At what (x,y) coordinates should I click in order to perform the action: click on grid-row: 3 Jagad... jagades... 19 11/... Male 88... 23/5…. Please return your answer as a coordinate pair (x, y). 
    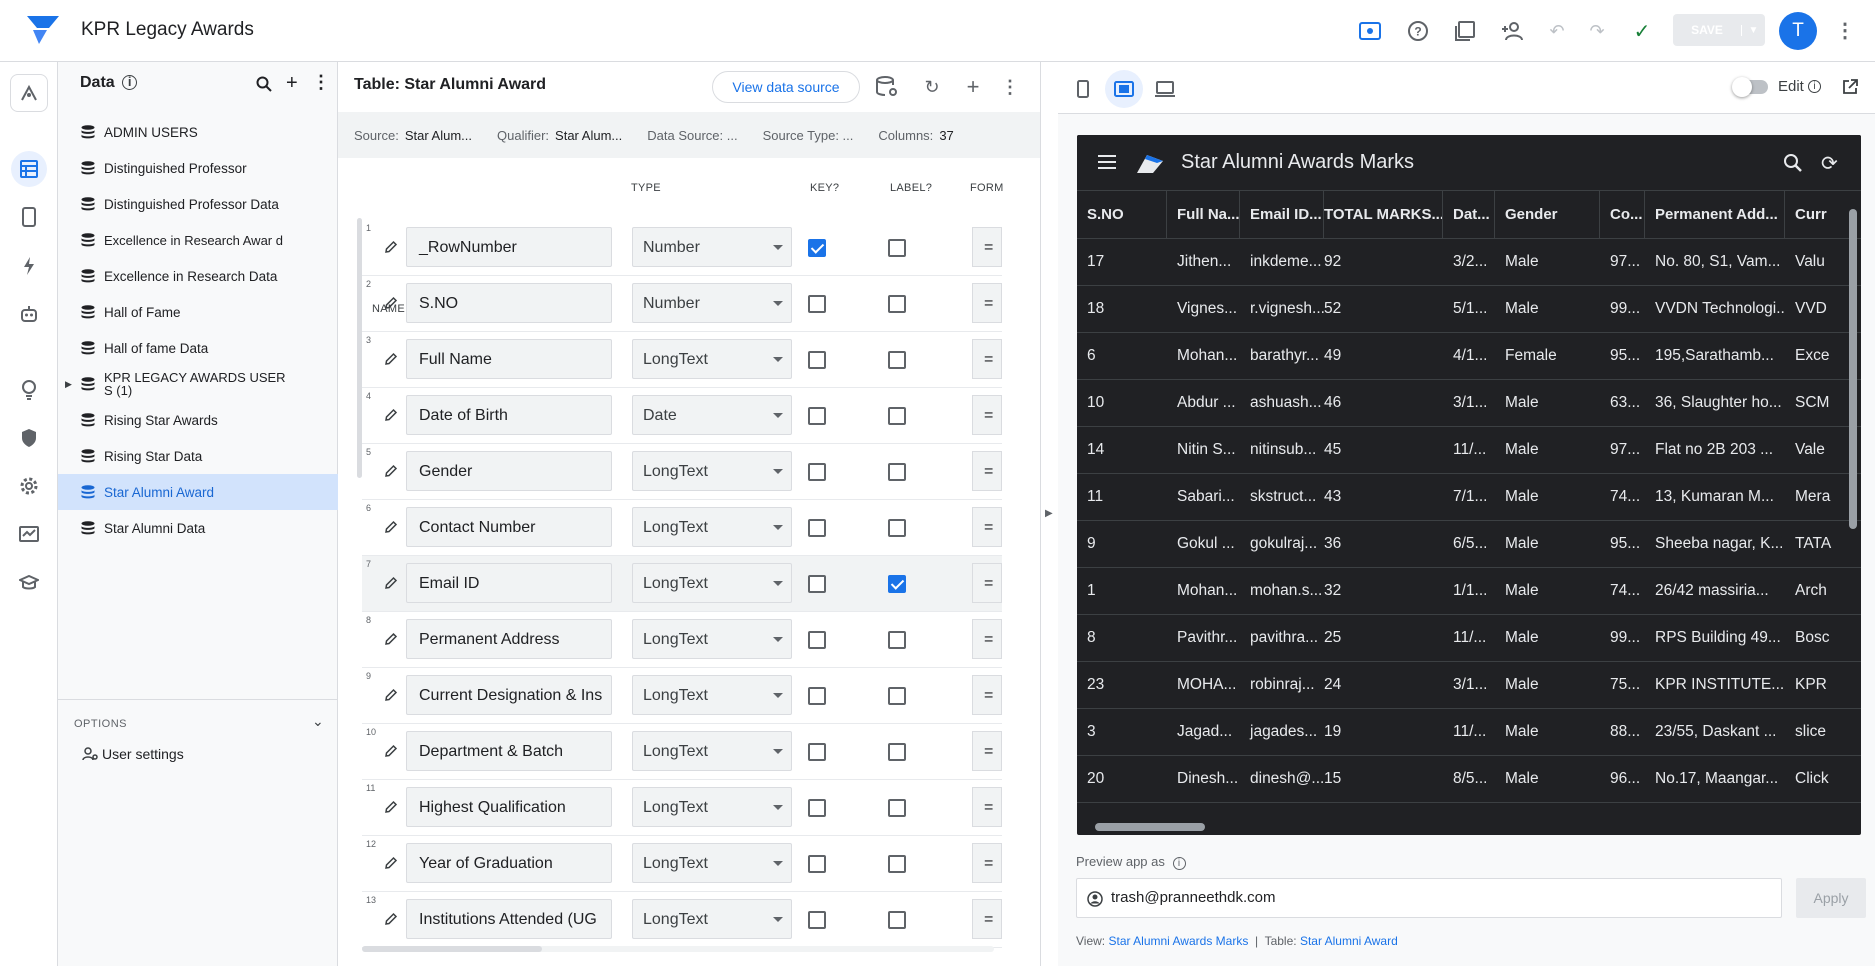
    Looking at the image, I should click on (1469, 732).